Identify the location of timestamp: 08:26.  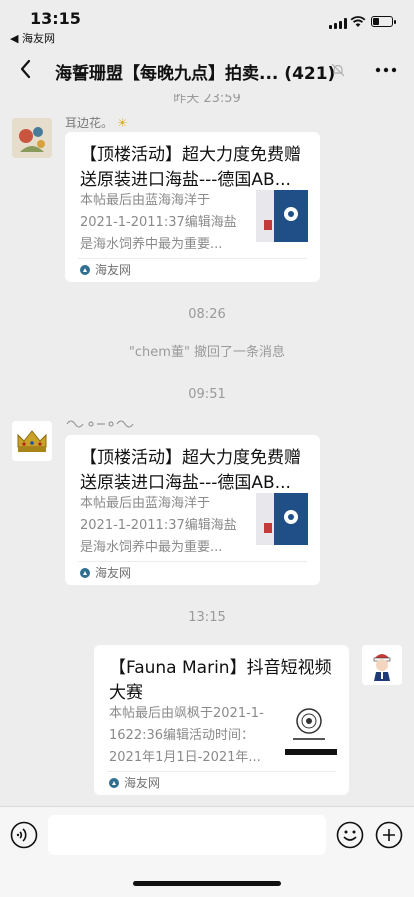
(207, 314).